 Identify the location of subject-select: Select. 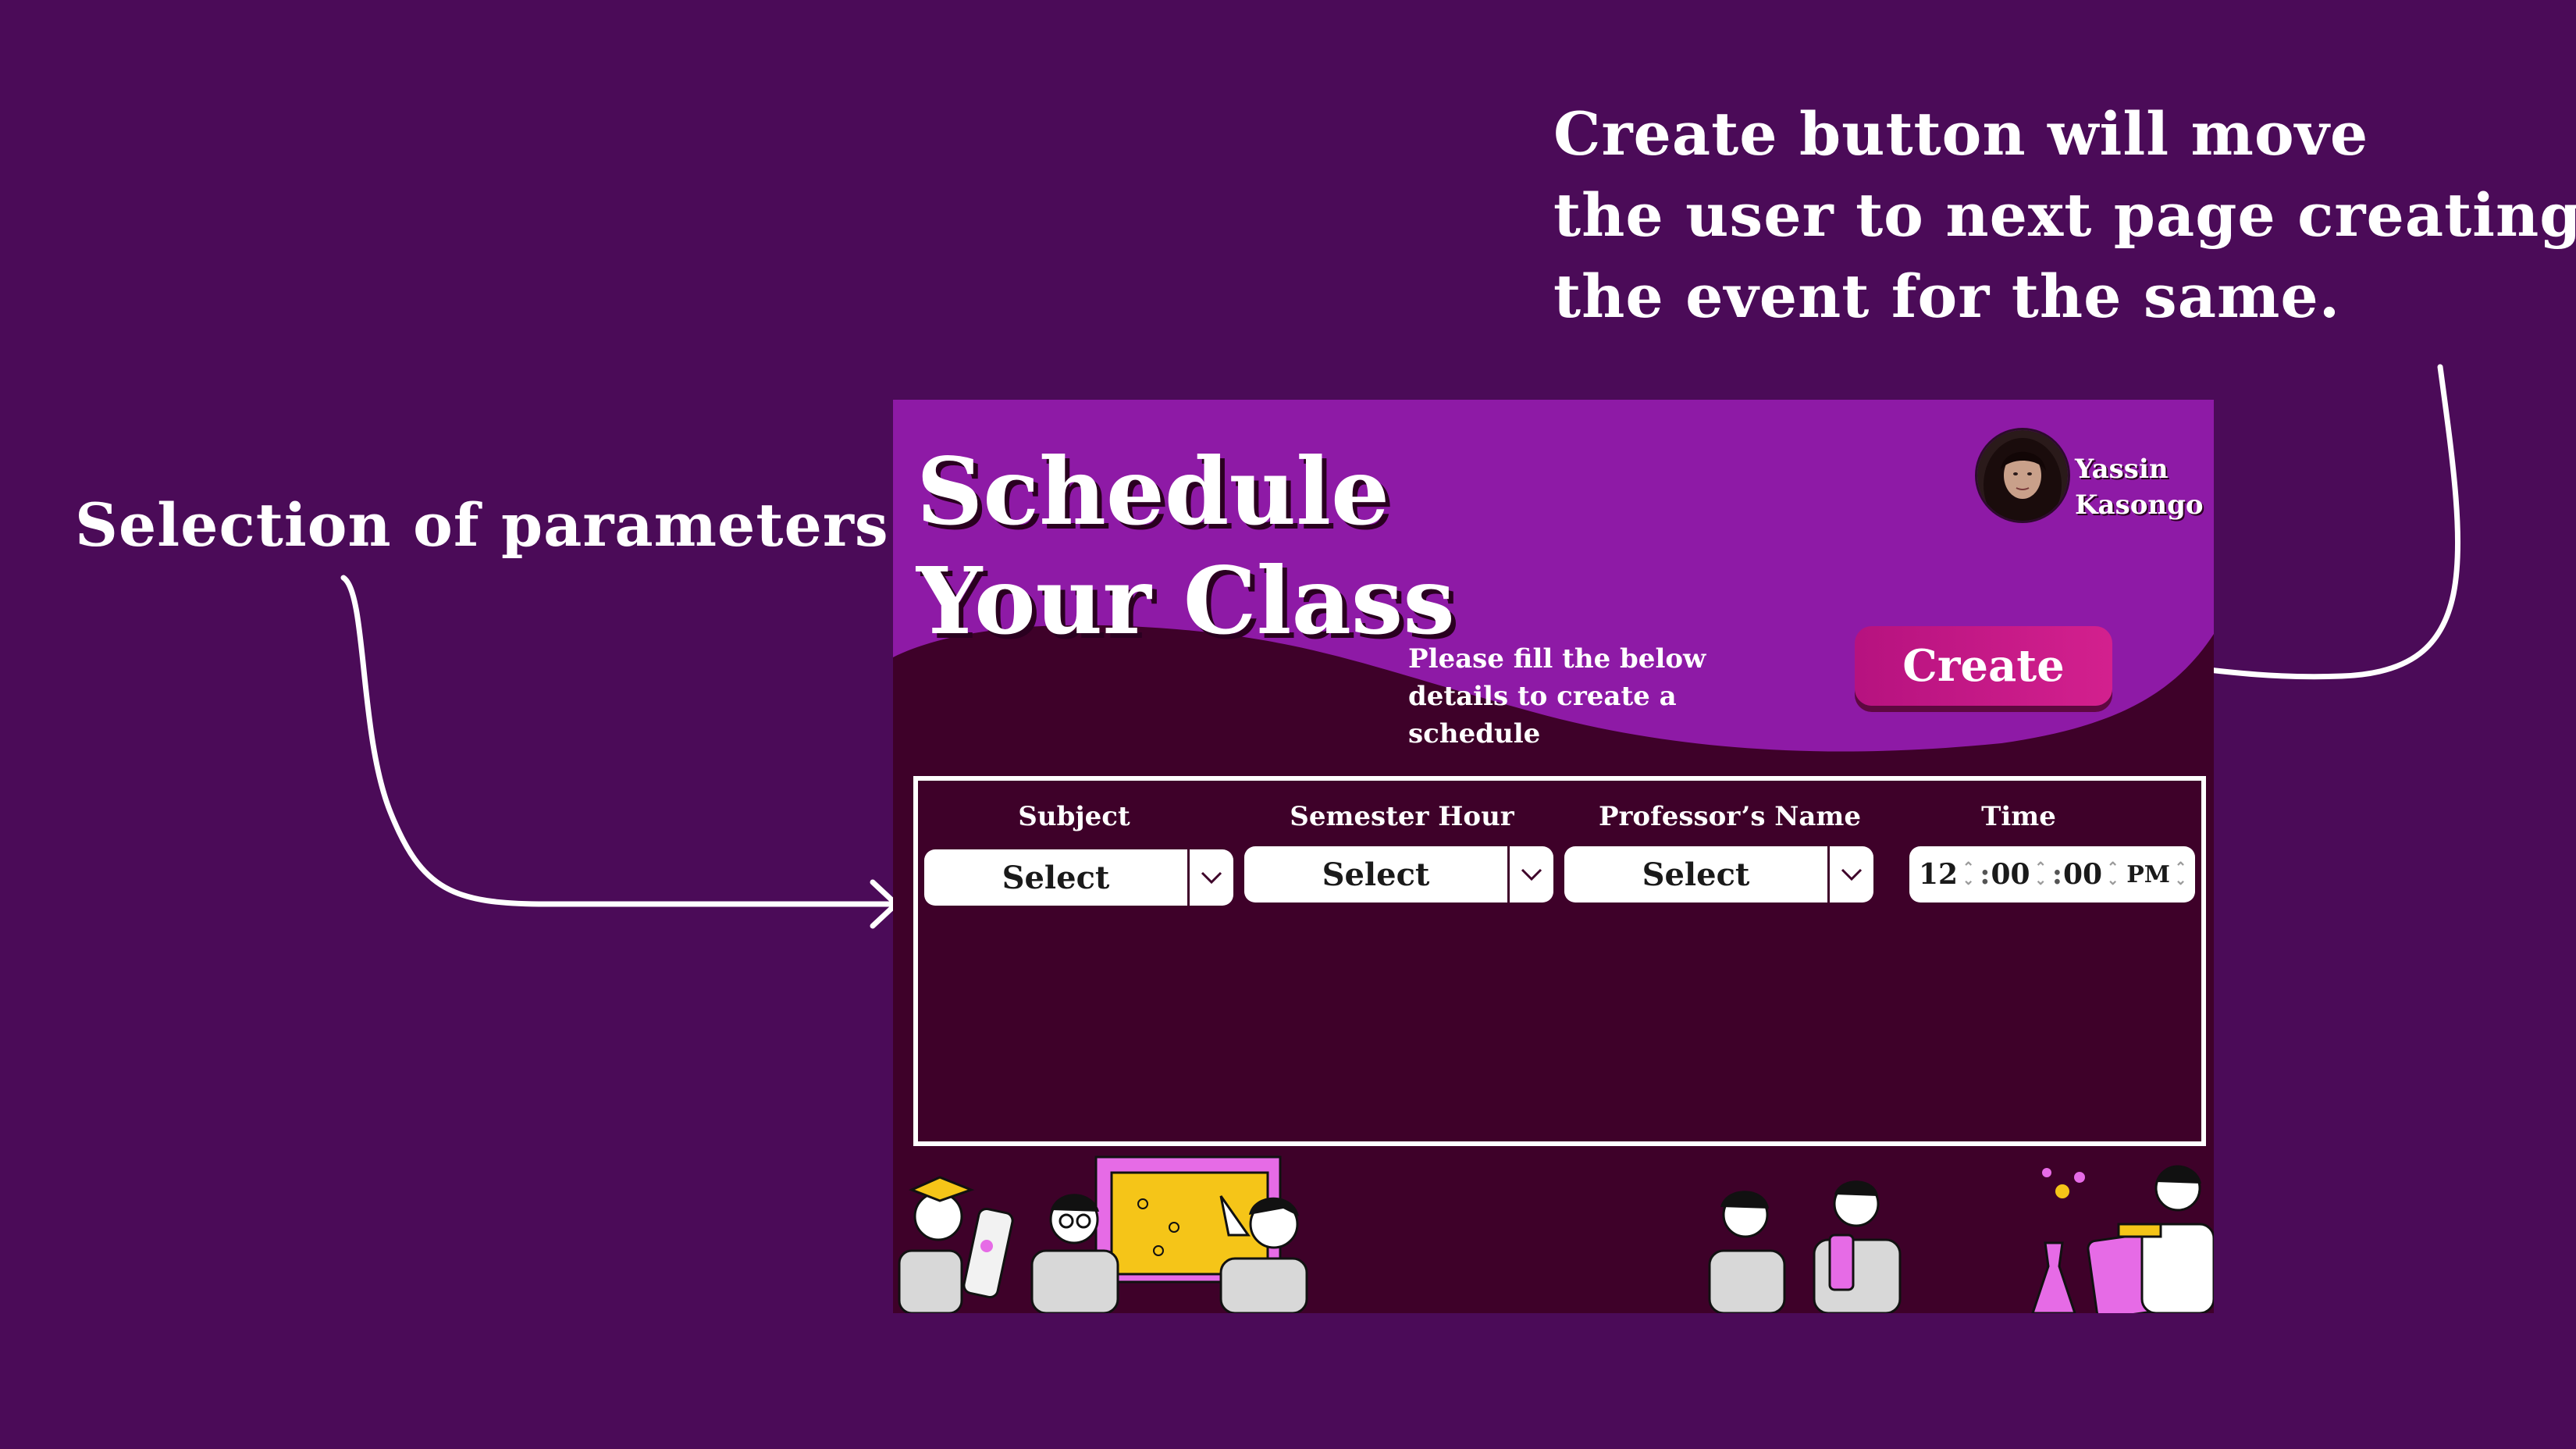
(1078, 878).